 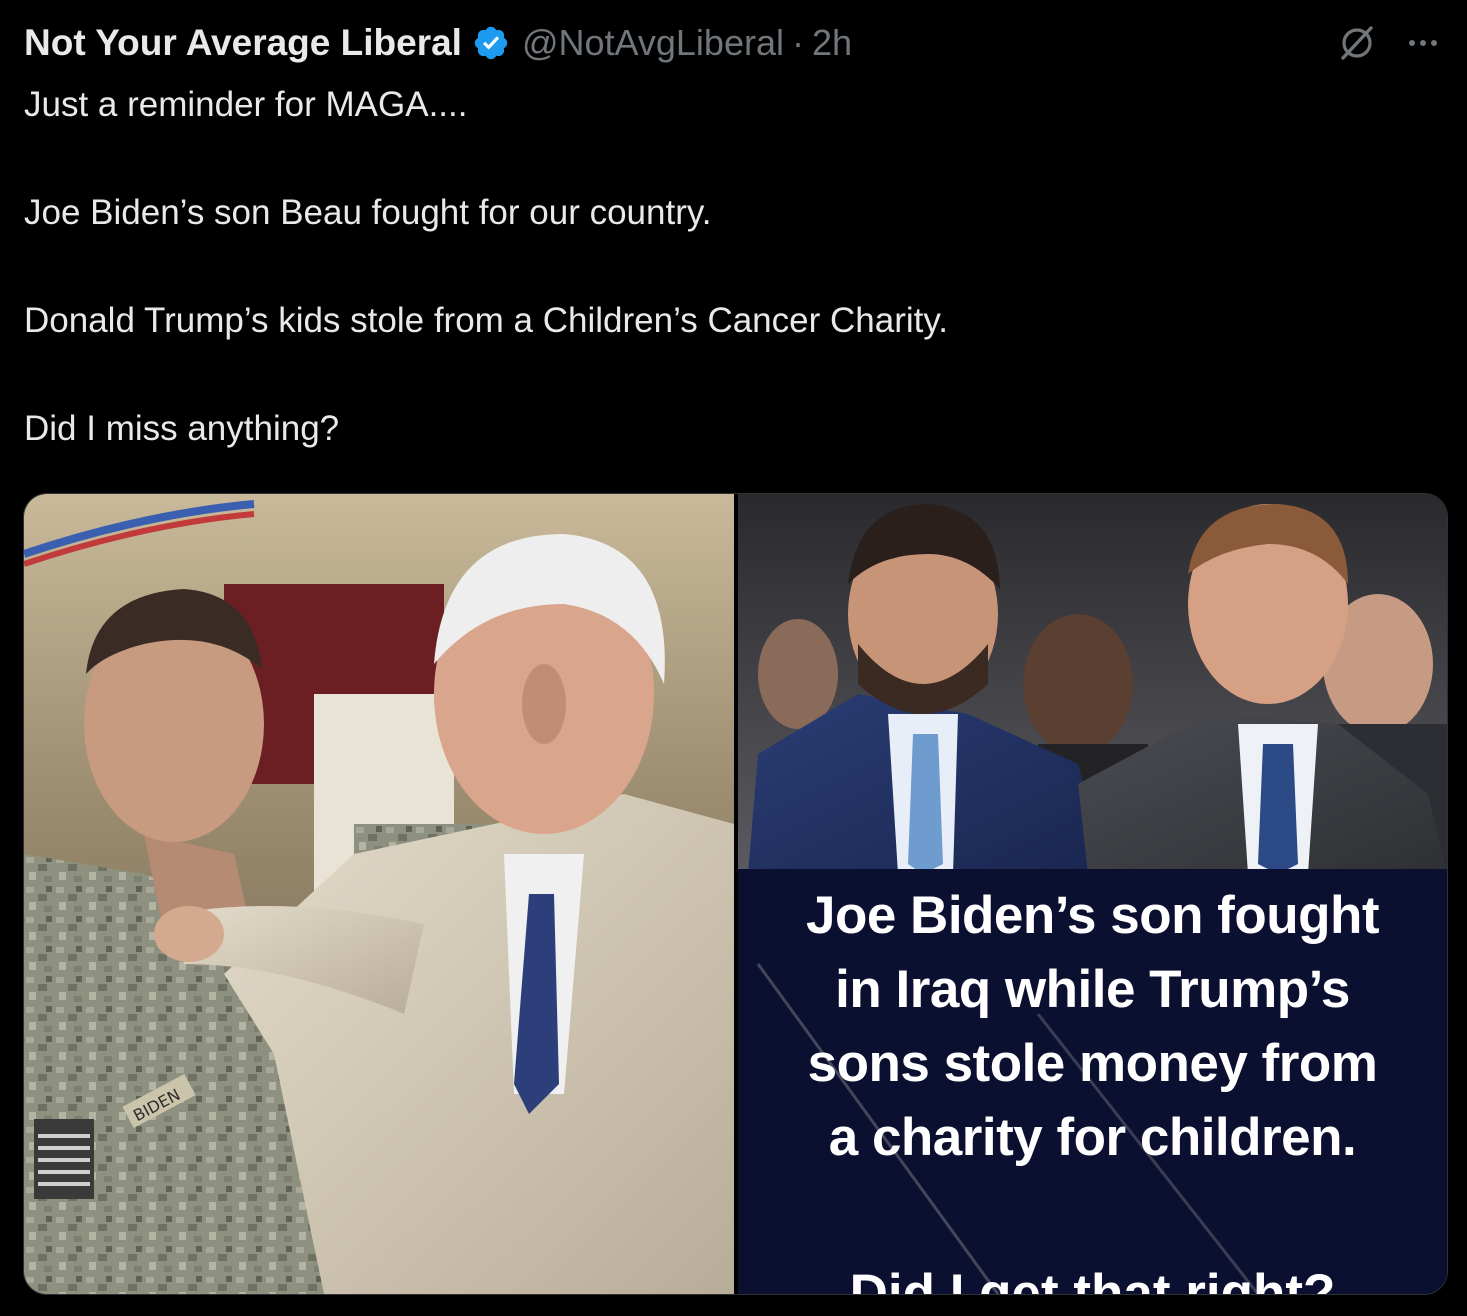 What do you see at coordinates (243, 43) in the screenshot?
I see `display-name: Not Your Average Liberal` at bounding box center [243, 43].